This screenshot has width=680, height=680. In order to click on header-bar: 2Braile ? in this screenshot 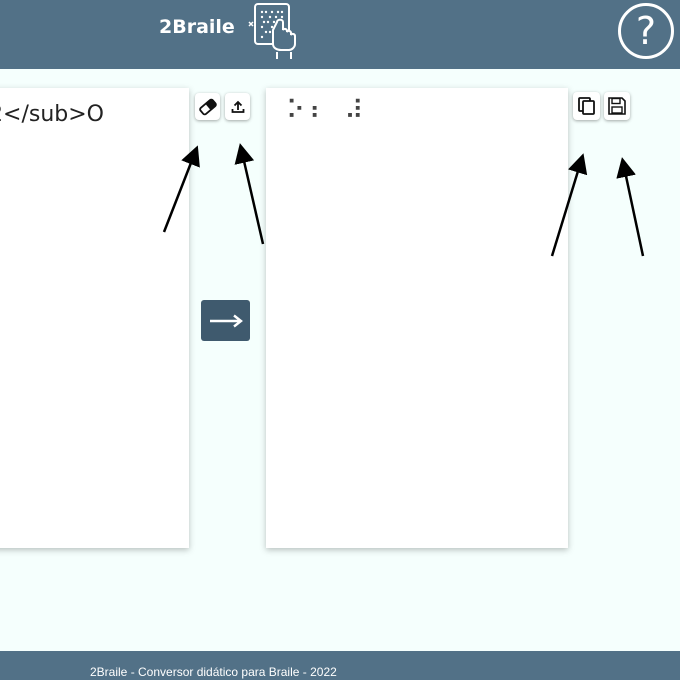, I will do `click(340, 34)`.